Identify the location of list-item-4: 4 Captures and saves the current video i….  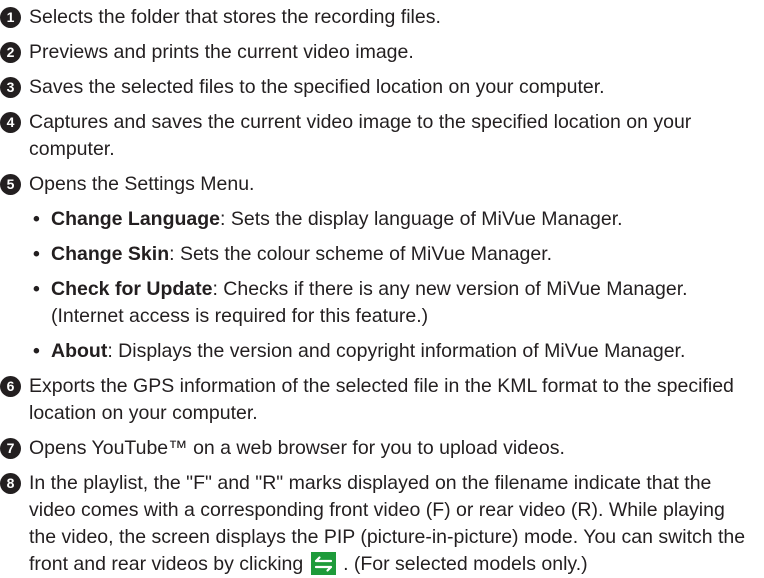
(382, 136).